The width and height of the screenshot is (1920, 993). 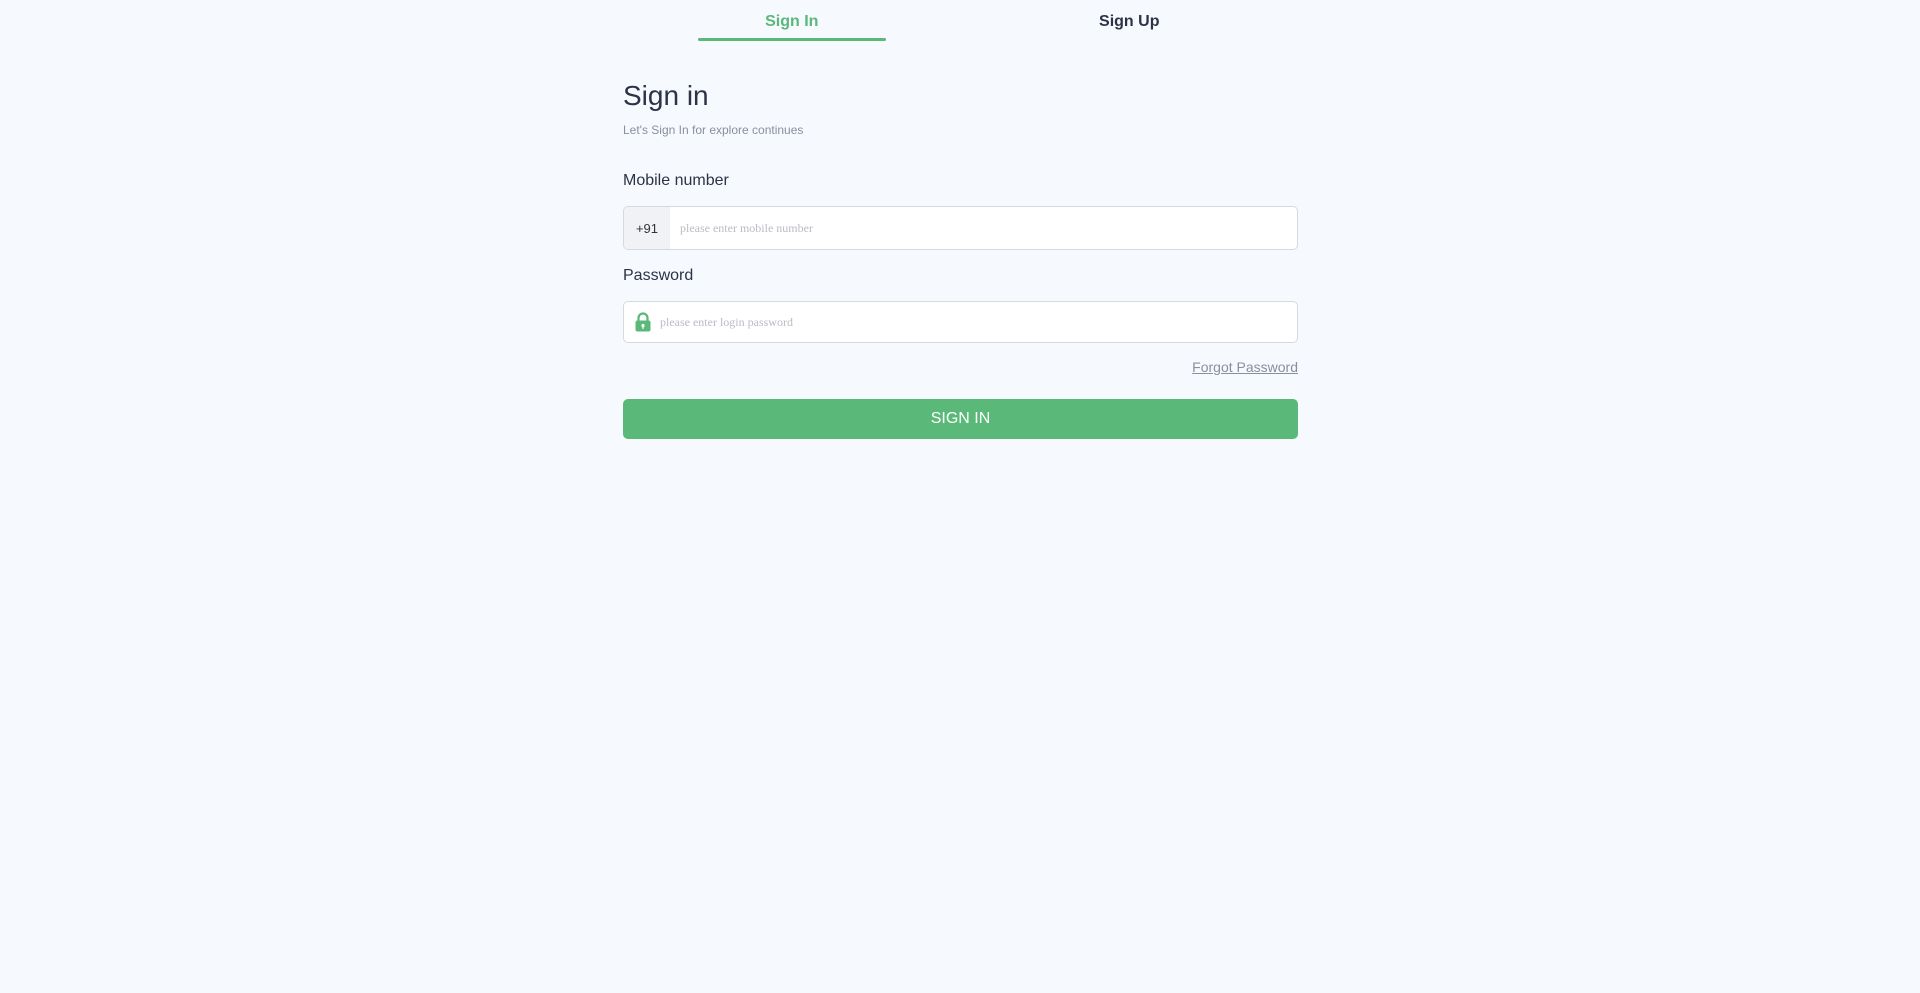 What do you see at coordinates (713, 130) in the screenshot?
I see `page-subtitle: Let's Sign In for explore continues` at bounding box center [713, 130].